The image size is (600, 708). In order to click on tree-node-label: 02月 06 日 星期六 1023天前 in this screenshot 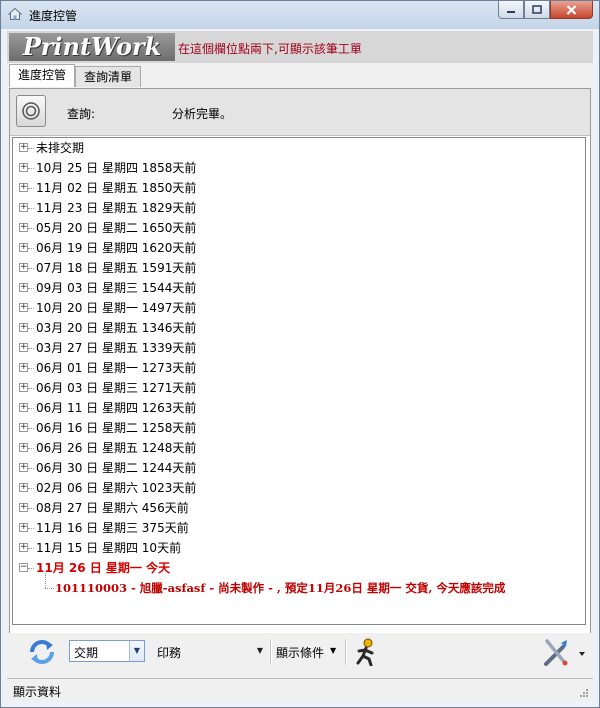, I will do `click(116, 488)`.